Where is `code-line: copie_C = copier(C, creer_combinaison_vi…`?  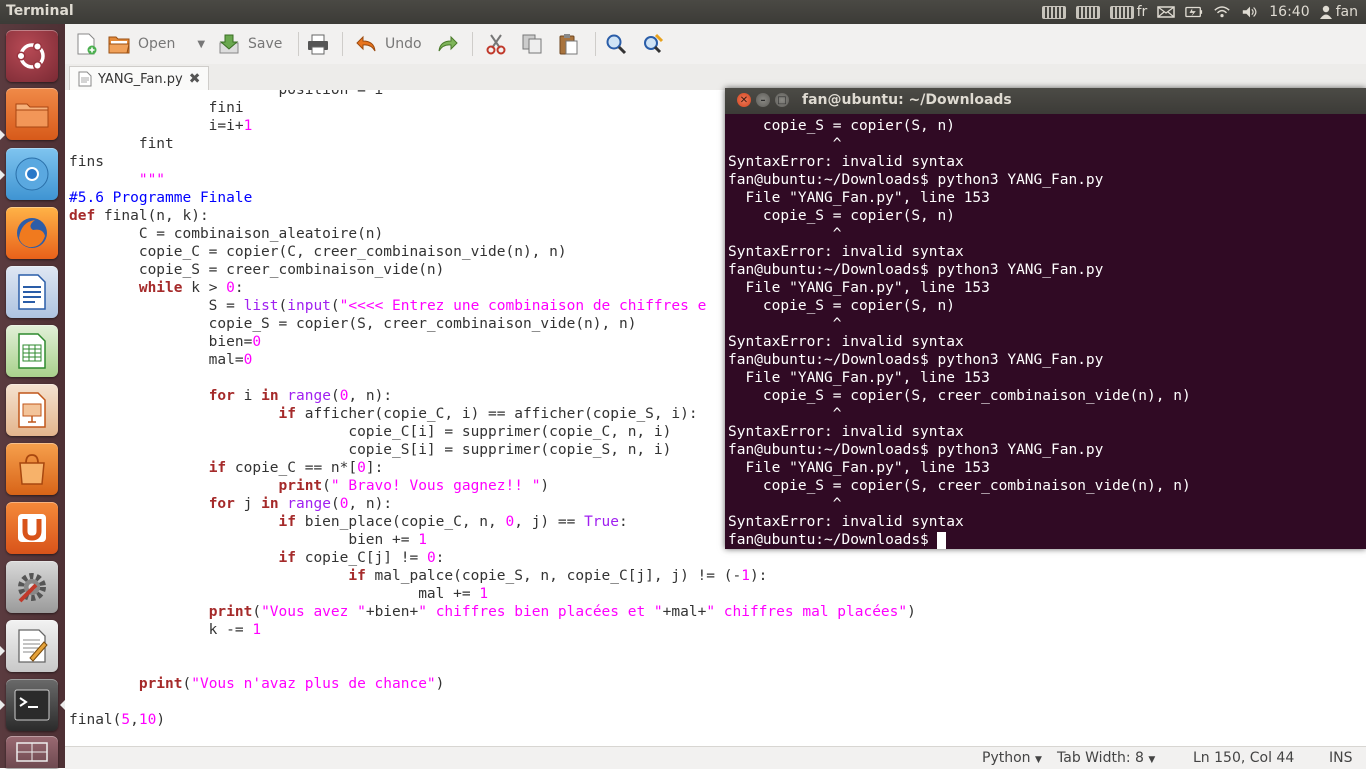
code-line: copie_C = copier(C, creer_combinaison_vi… is located at coordinates (318, 252).